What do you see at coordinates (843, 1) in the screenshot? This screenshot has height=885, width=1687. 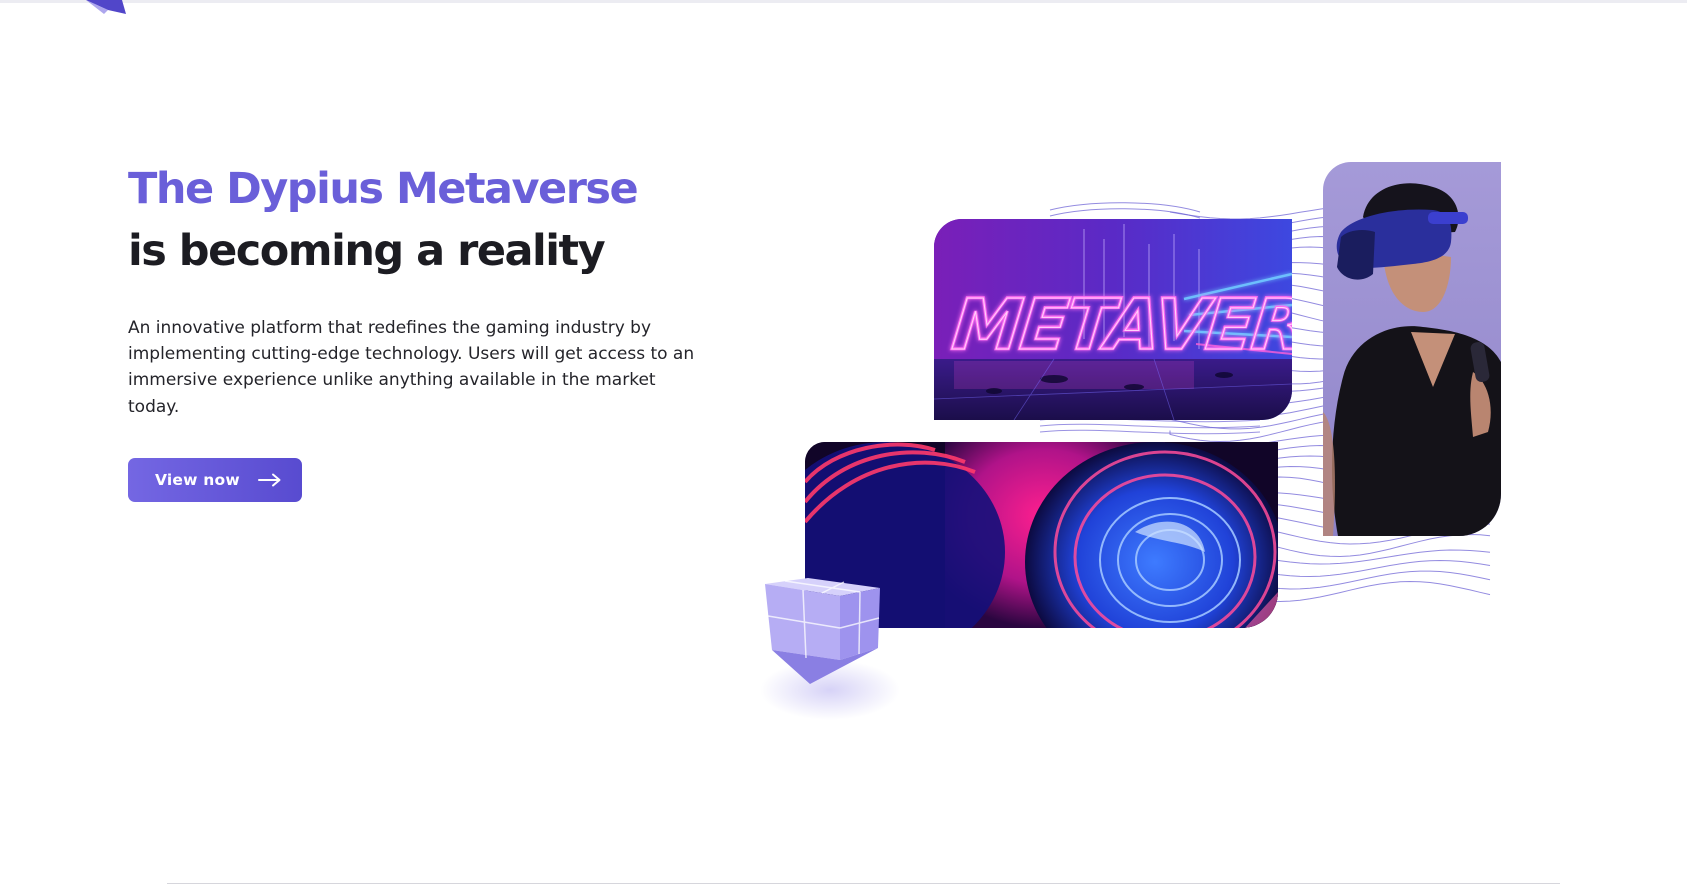 I see `top-divider` at bounding box center [843, 1].